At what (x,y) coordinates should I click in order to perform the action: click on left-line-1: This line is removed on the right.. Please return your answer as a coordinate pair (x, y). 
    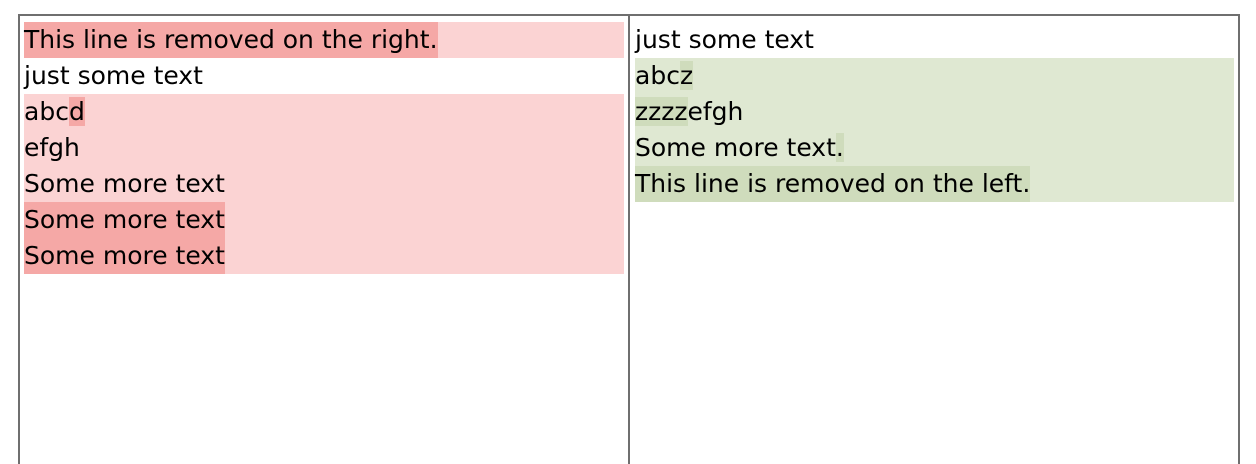
    Looking at the image, I should click on (324, 40).